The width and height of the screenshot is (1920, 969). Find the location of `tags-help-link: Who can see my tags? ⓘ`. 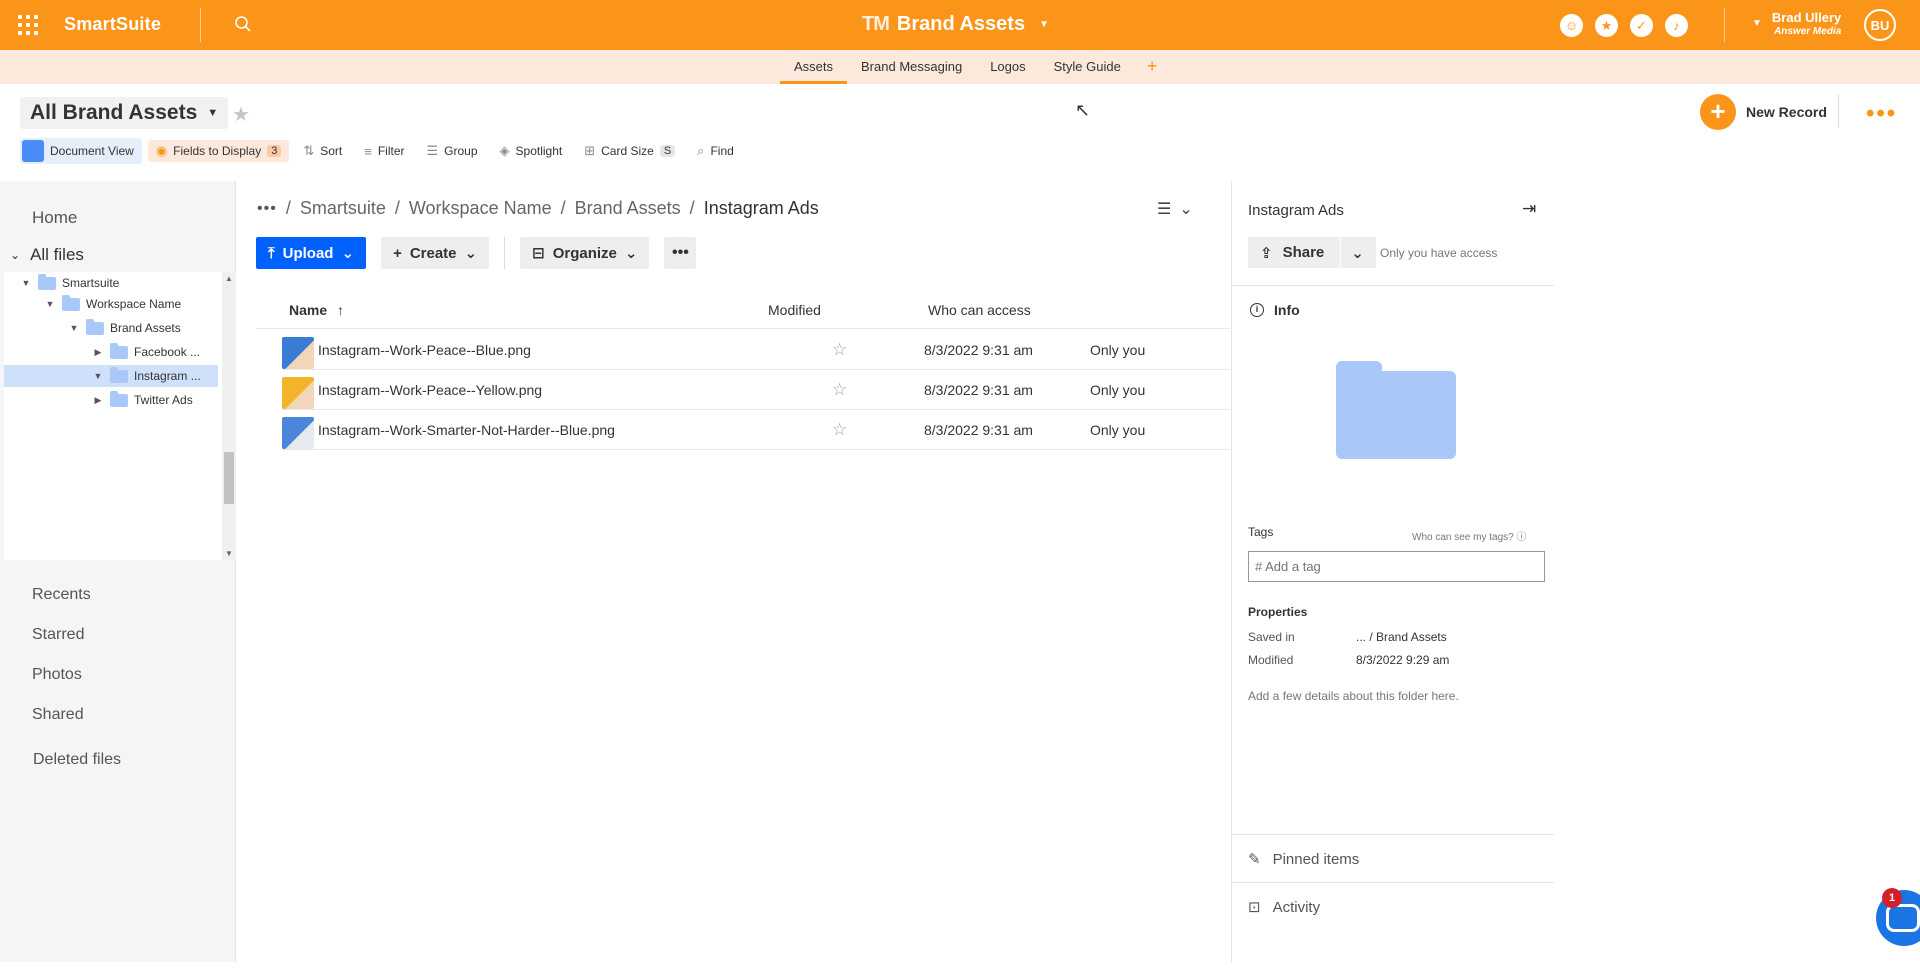

tags-help-link: Who can see my tags? ⓘ is located at coordinates (1469, 535).